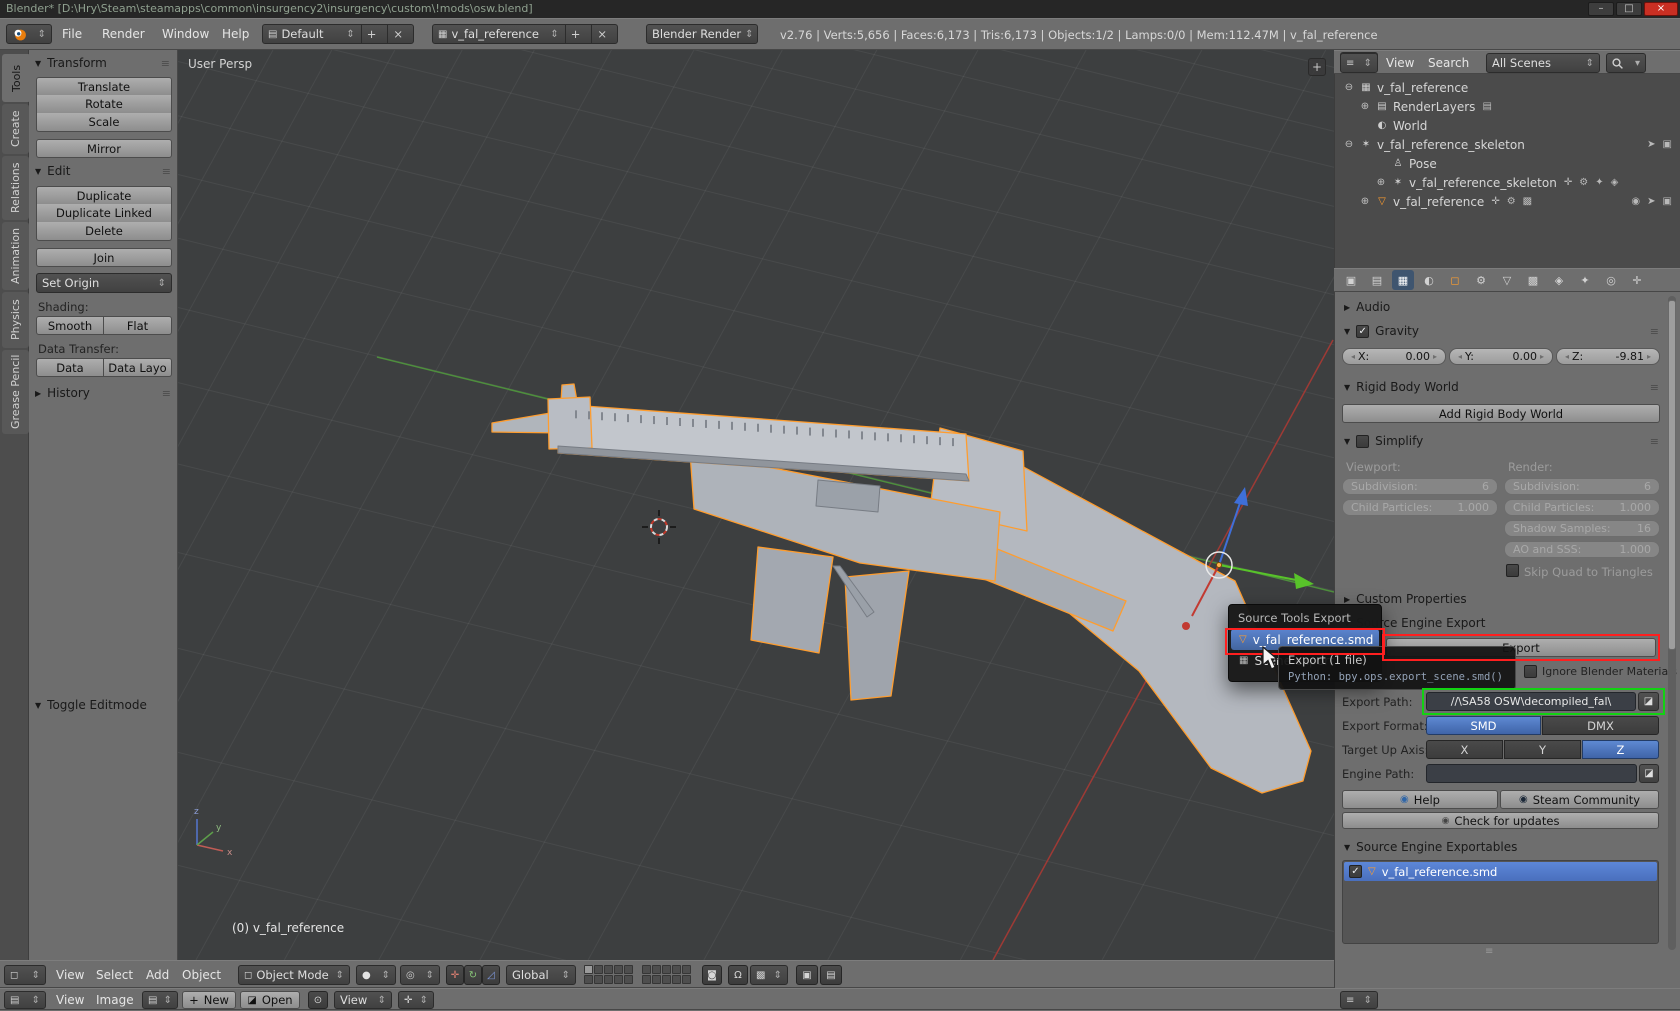  I want to click on panel-rigid-body-header: ▼ Rigid Body World ≡, so click(1502, 387).